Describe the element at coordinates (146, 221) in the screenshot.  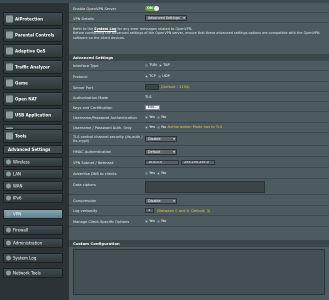
I see `radio-manage-yes` at that location.